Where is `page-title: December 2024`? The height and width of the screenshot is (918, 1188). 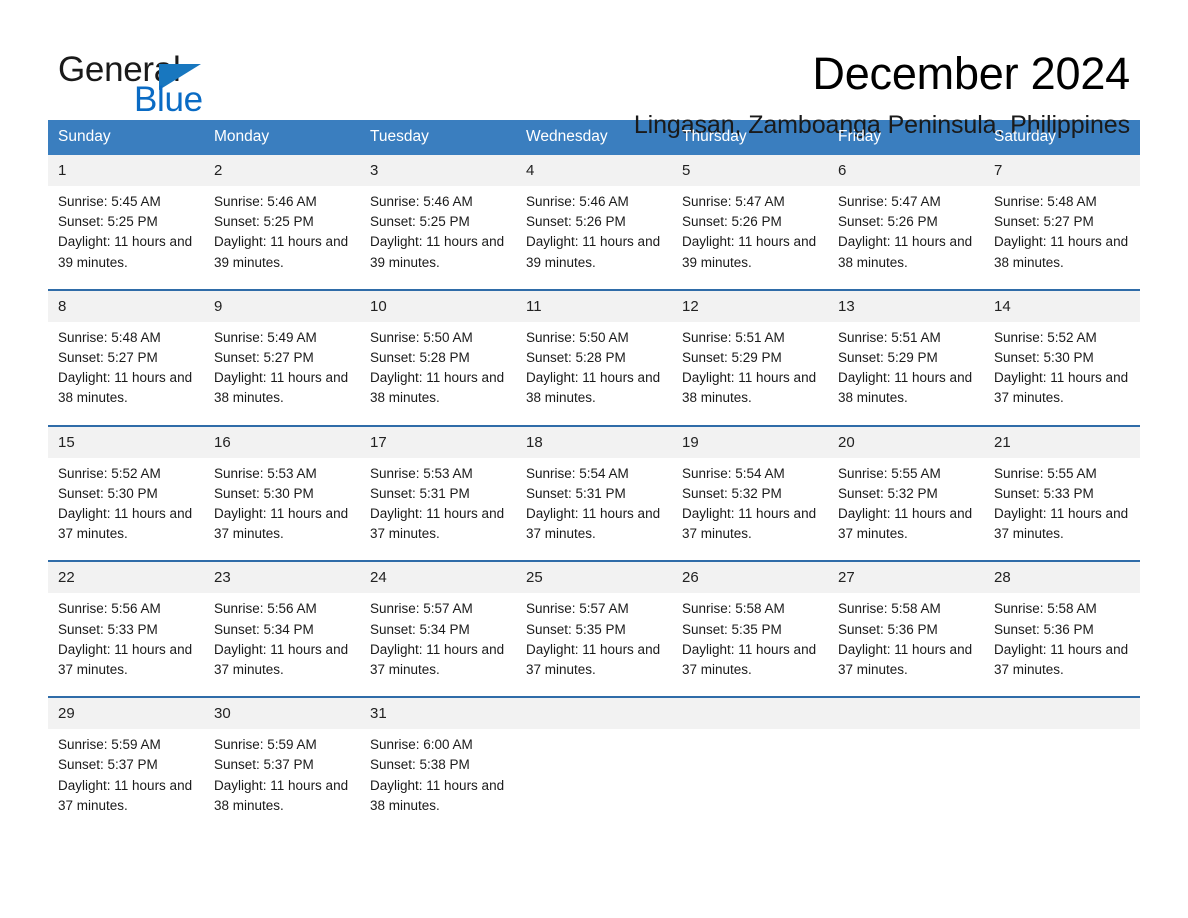 page-title: December 2024 is located at coordinates (971, 73).